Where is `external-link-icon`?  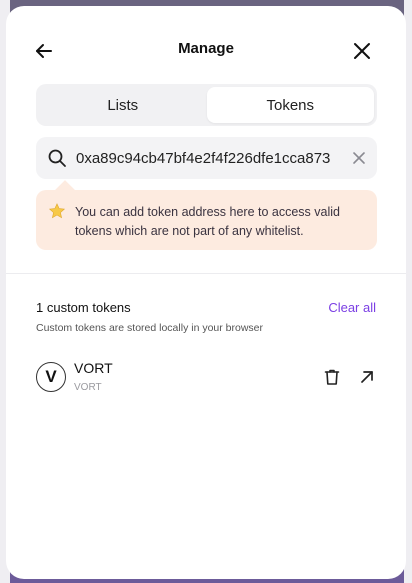 external-link-icon is located at coordinates (367, 377).